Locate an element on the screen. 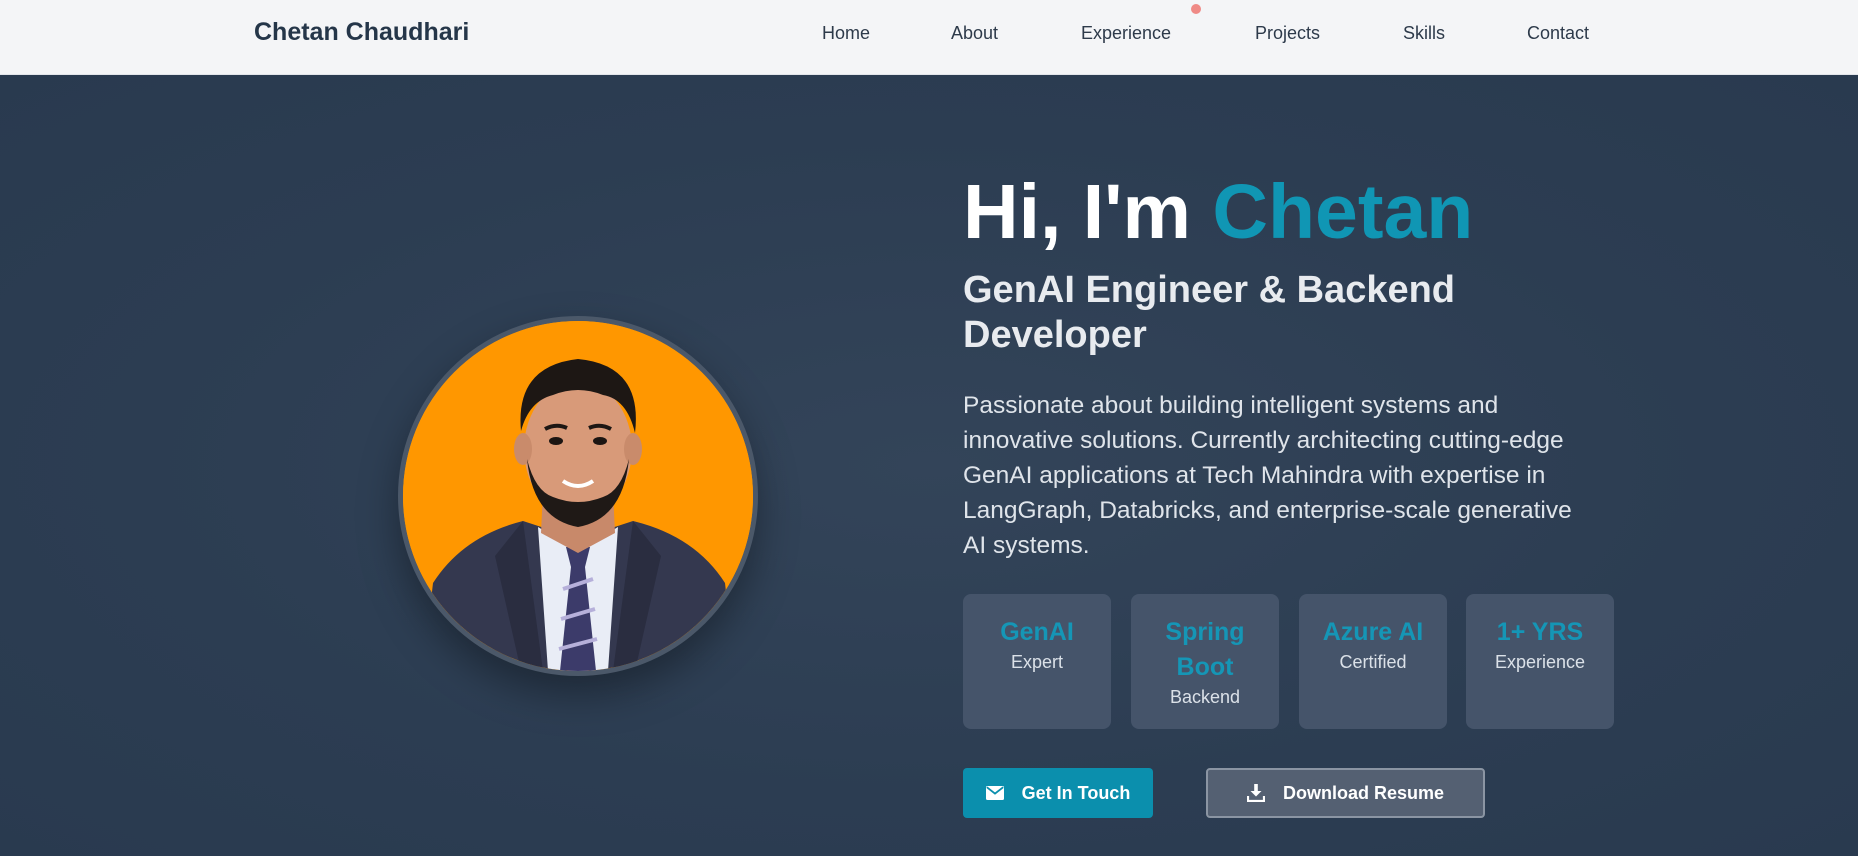 The width and height of the screenshot is (1858, 856). hero-greeting: Hi, I'm Chetan is located at coordinates (1218, 212).